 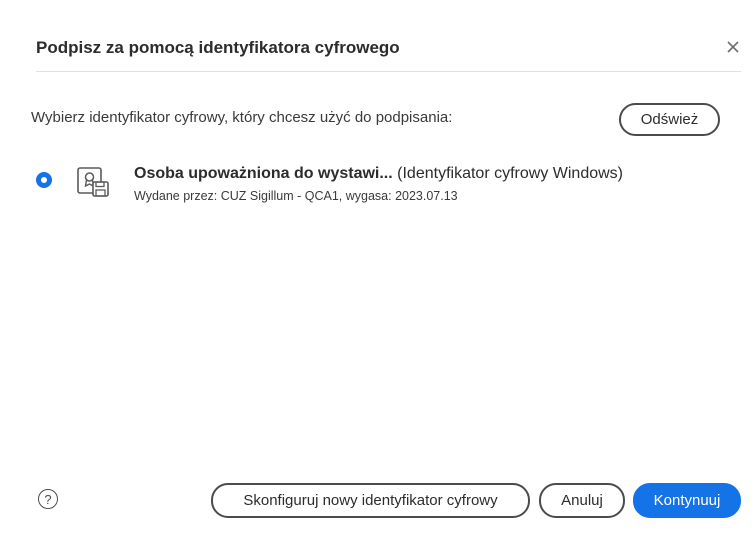 I want to click on close-icon, so click(x=733, y=47).